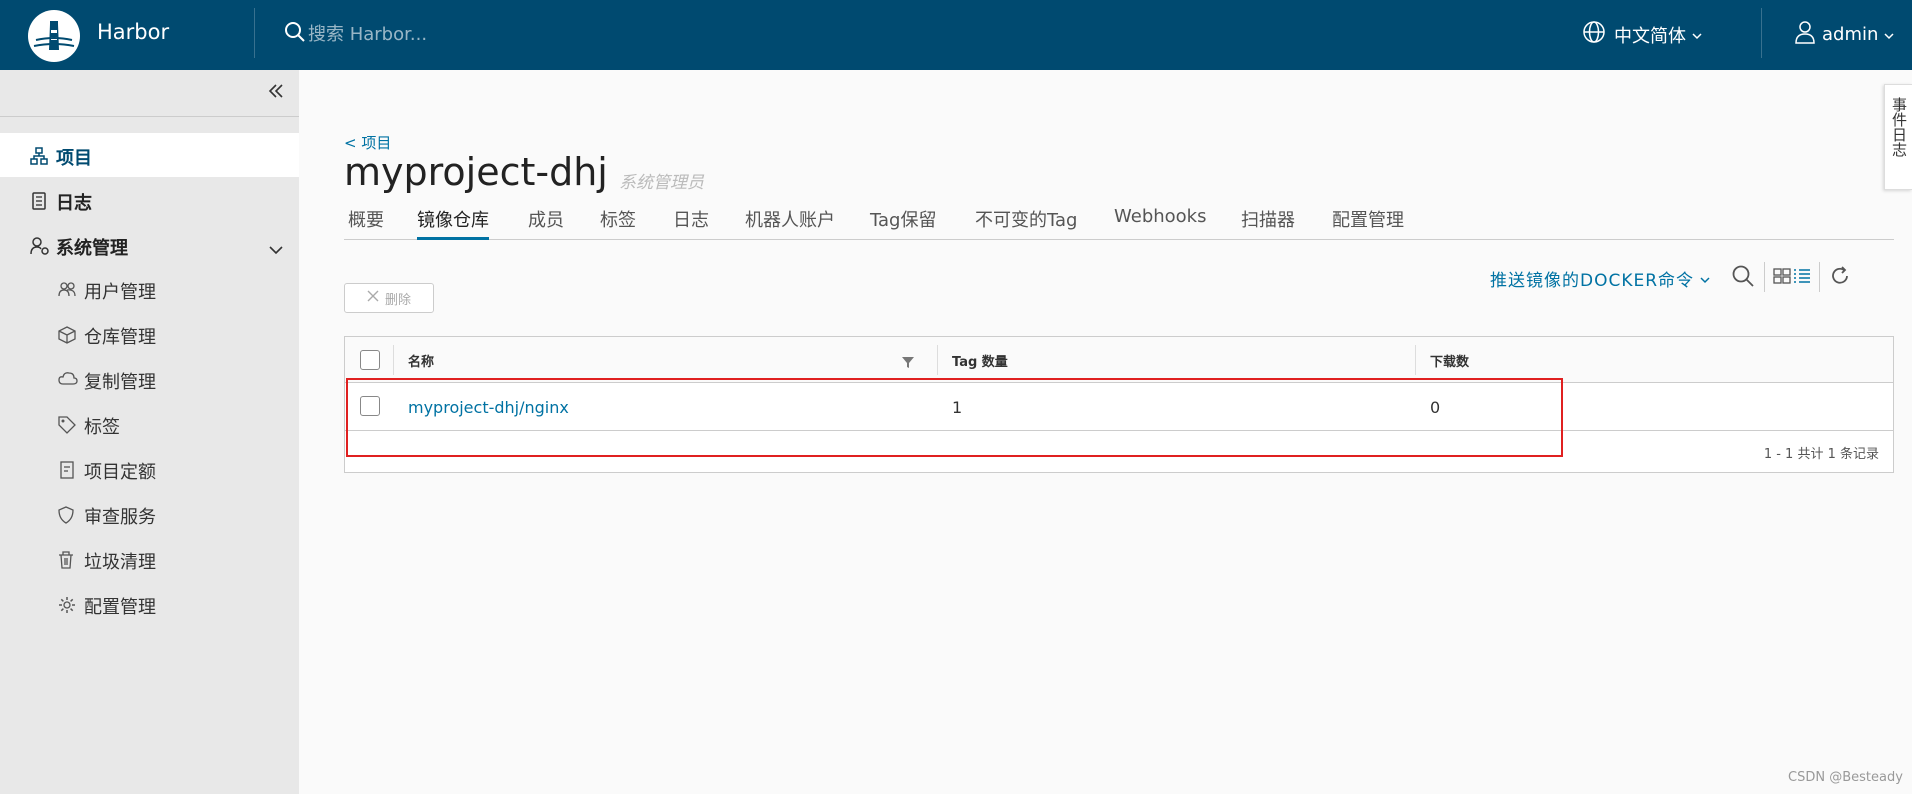 Image resolution: width=1912 pixels, height=794 pixels. Describe the element at coordinates (39, 158) in the screenshot. I see `projects-icon` at that location.